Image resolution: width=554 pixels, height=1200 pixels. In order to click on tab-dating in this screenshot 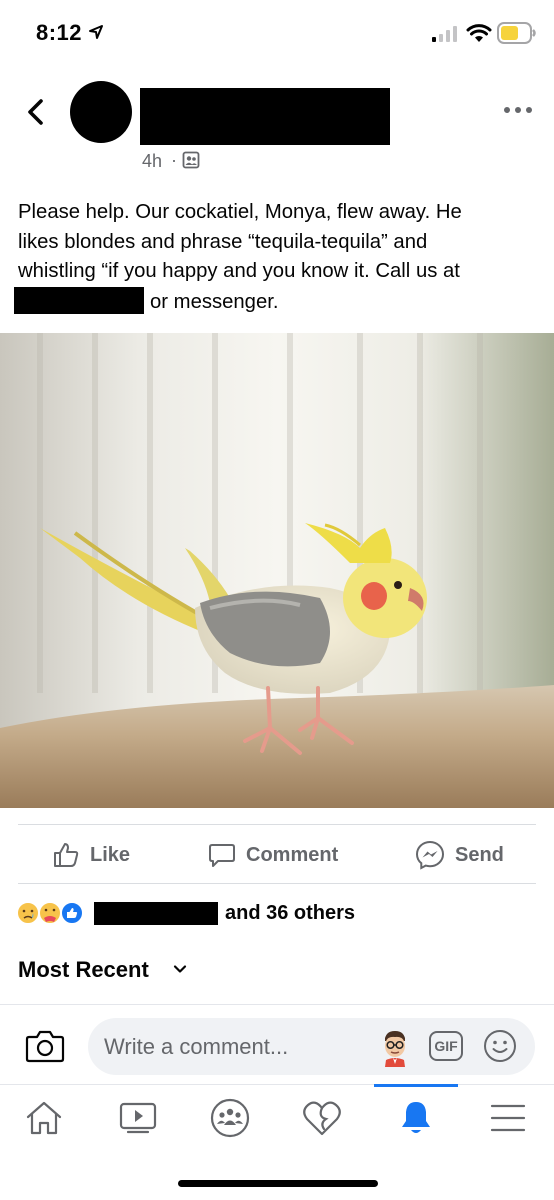, I will do `click(322, 1118)`.